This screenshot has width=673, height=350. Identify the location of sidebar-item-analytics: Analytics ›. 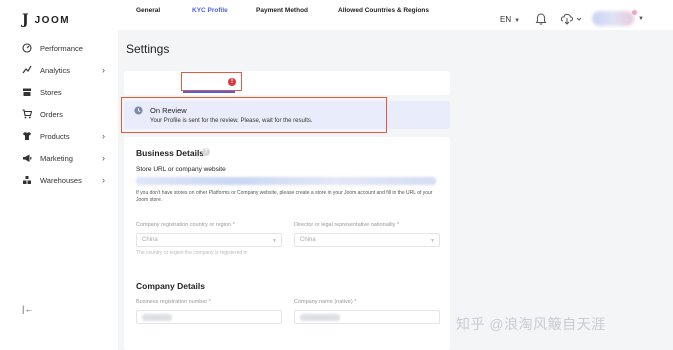
(59, 70).